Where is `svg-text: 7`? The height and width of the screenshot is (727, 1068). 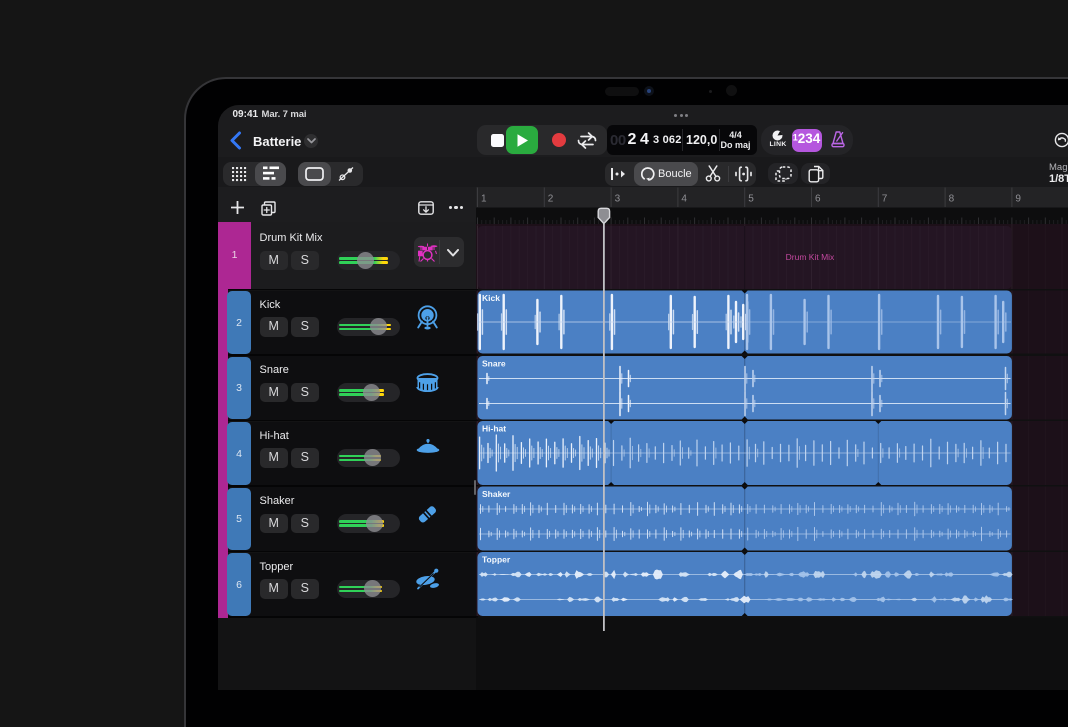
svg-text: 7 is located at coordinates (885, 199).